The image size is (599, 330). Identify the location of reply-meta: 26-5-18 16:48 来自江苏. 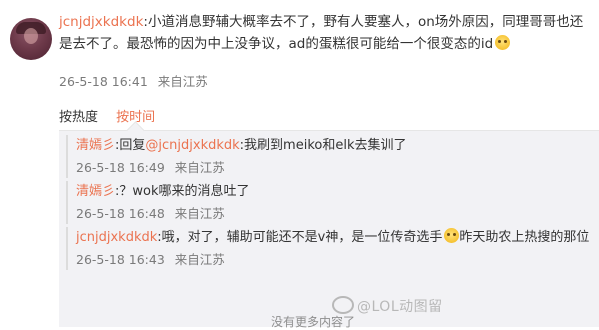
(336, 214).